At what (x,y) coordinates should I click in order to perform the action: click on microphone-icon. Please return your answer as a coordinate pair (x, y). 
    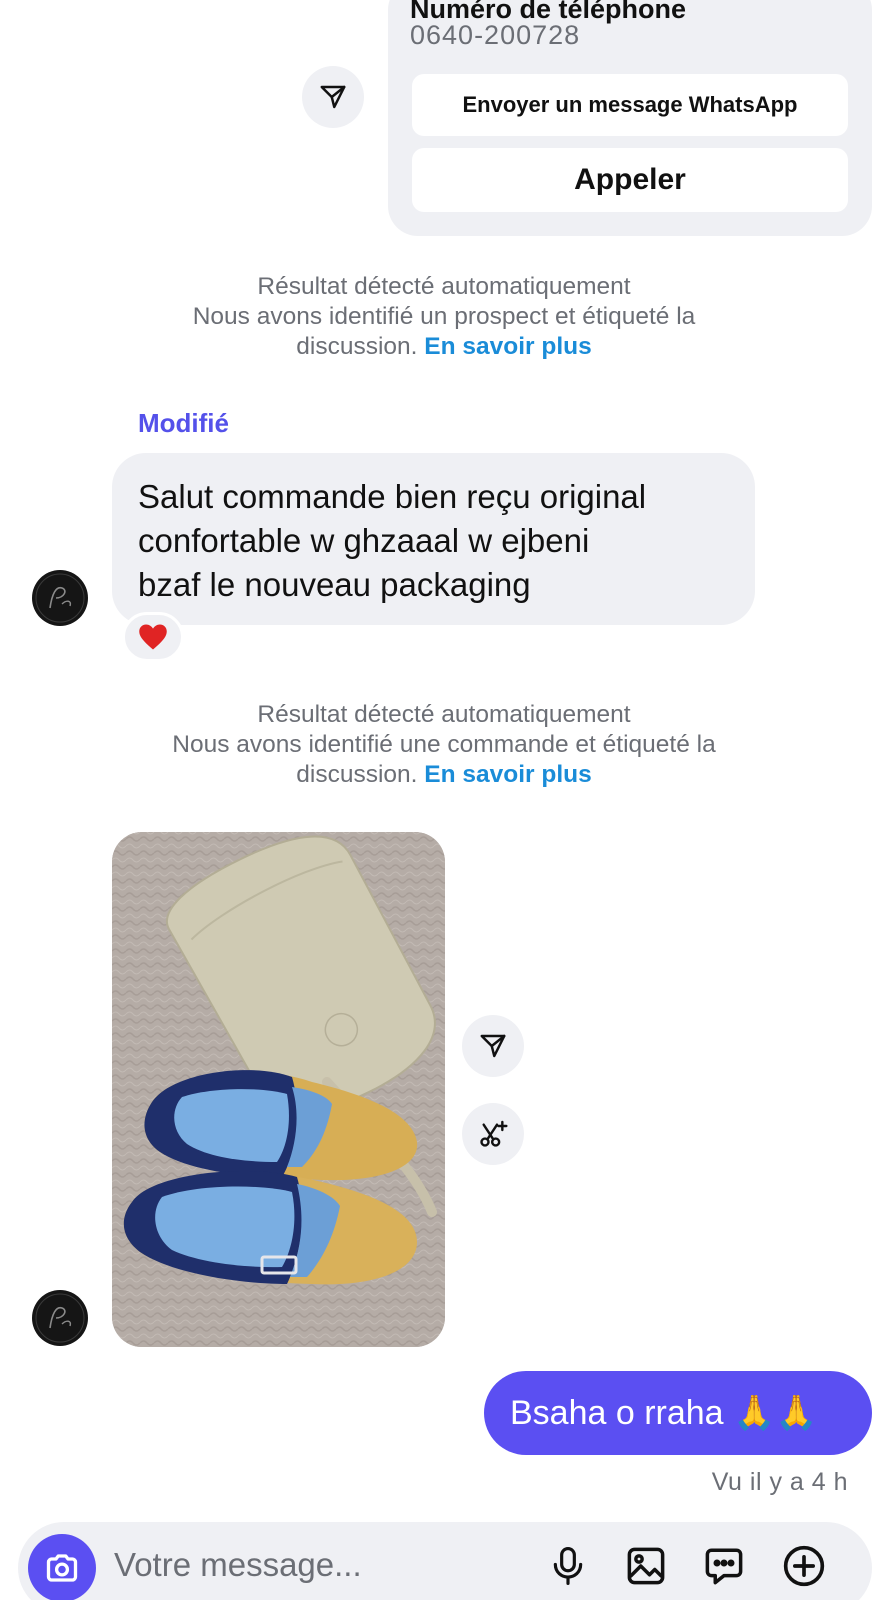
    Looking at the image, I should click on (568, 1566).